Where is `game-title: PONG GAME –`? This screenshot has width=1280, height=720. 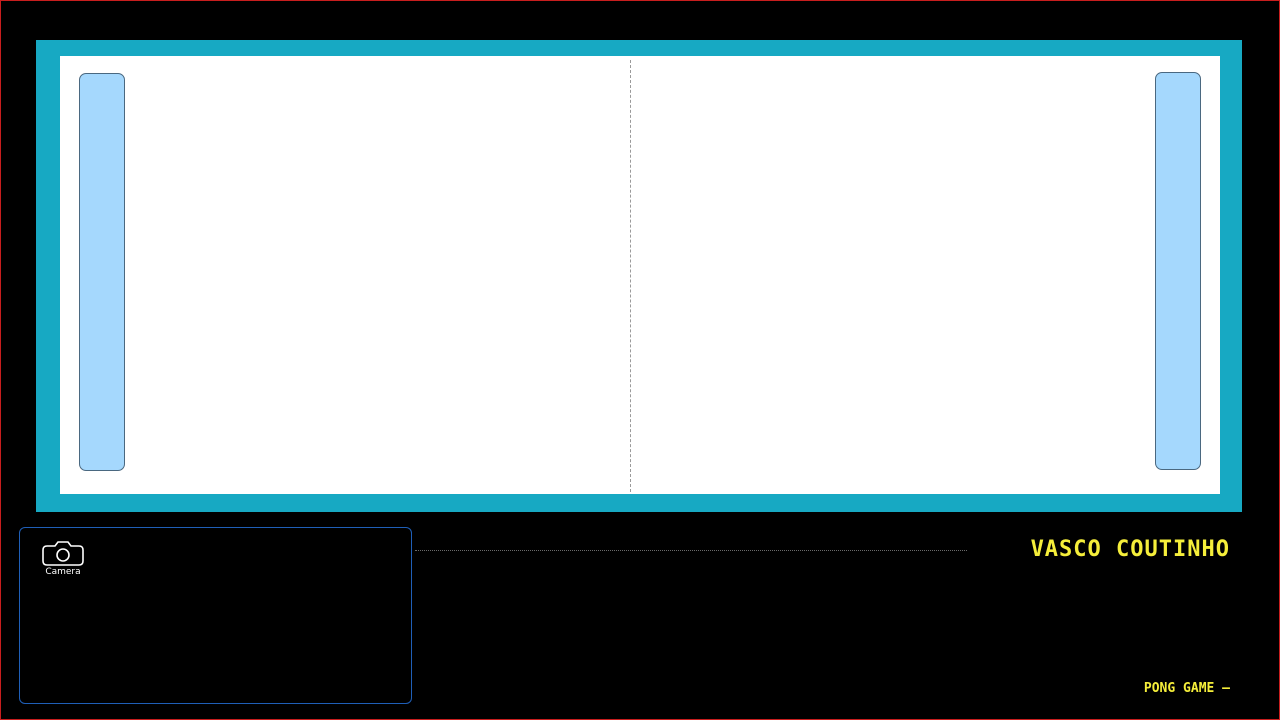
game-title: PONG GAME – is located at coordinates (1186, 688).